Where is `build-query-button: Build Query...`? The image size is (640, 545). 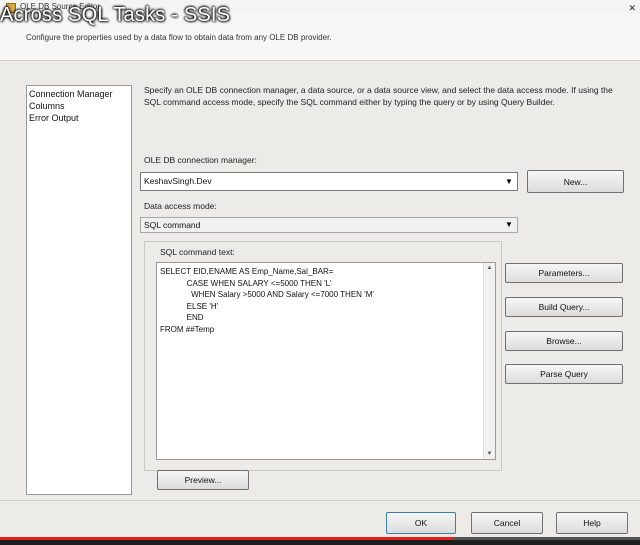 build-query-button: Build Query... is located at coordinates (564, 307).